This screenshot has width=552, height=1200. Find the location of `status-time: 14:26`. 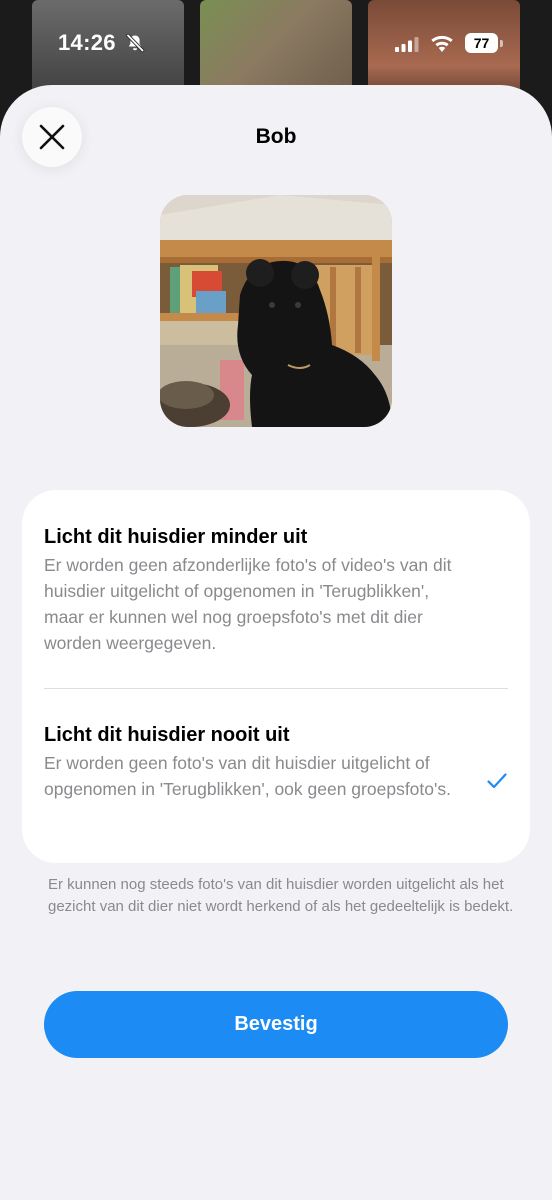

status-time: 14:26 is located at coordinates (87, 42).